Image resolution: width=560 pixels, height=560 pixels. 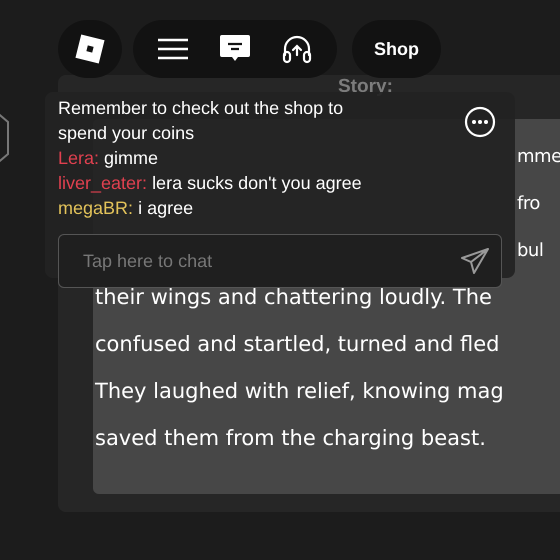 What do you see at coordinates (131, 158) in the screenshot?
I see `chat-message: gimme` at bounding box center [131, 158].